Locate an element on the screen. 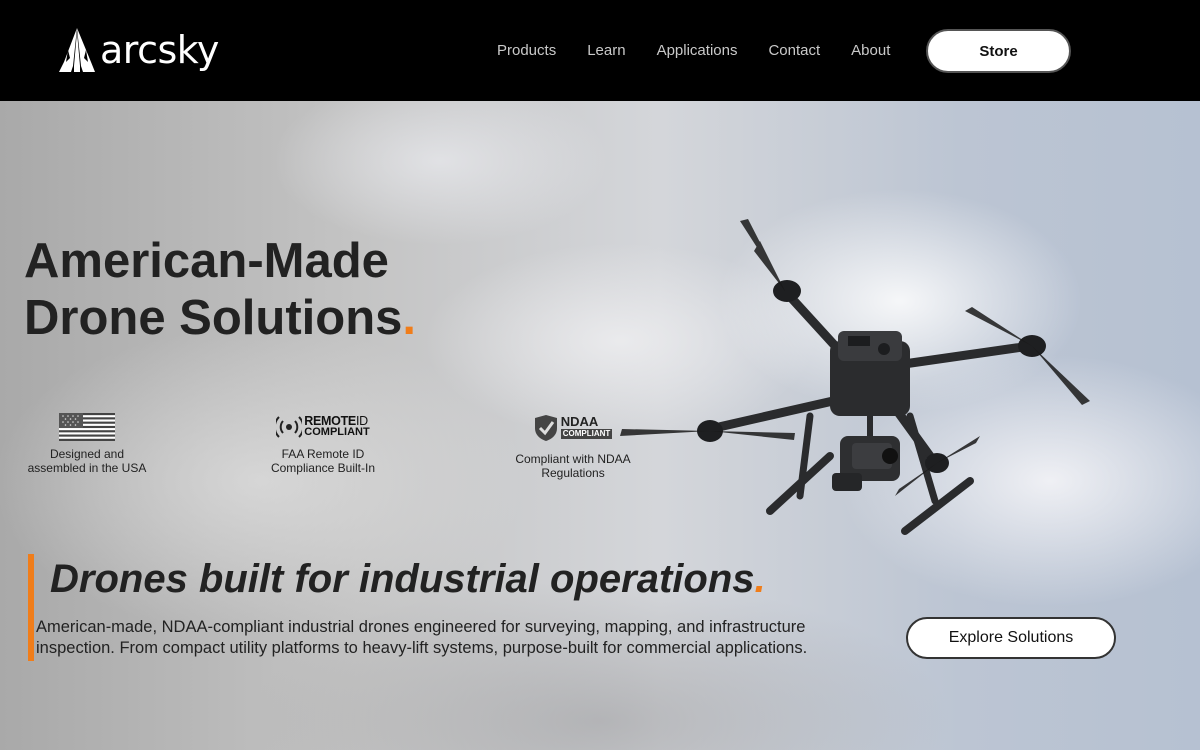 The height and width of the screenshot is (750, 1200). nav-learn: Learn is located at coordinates (606, 51).